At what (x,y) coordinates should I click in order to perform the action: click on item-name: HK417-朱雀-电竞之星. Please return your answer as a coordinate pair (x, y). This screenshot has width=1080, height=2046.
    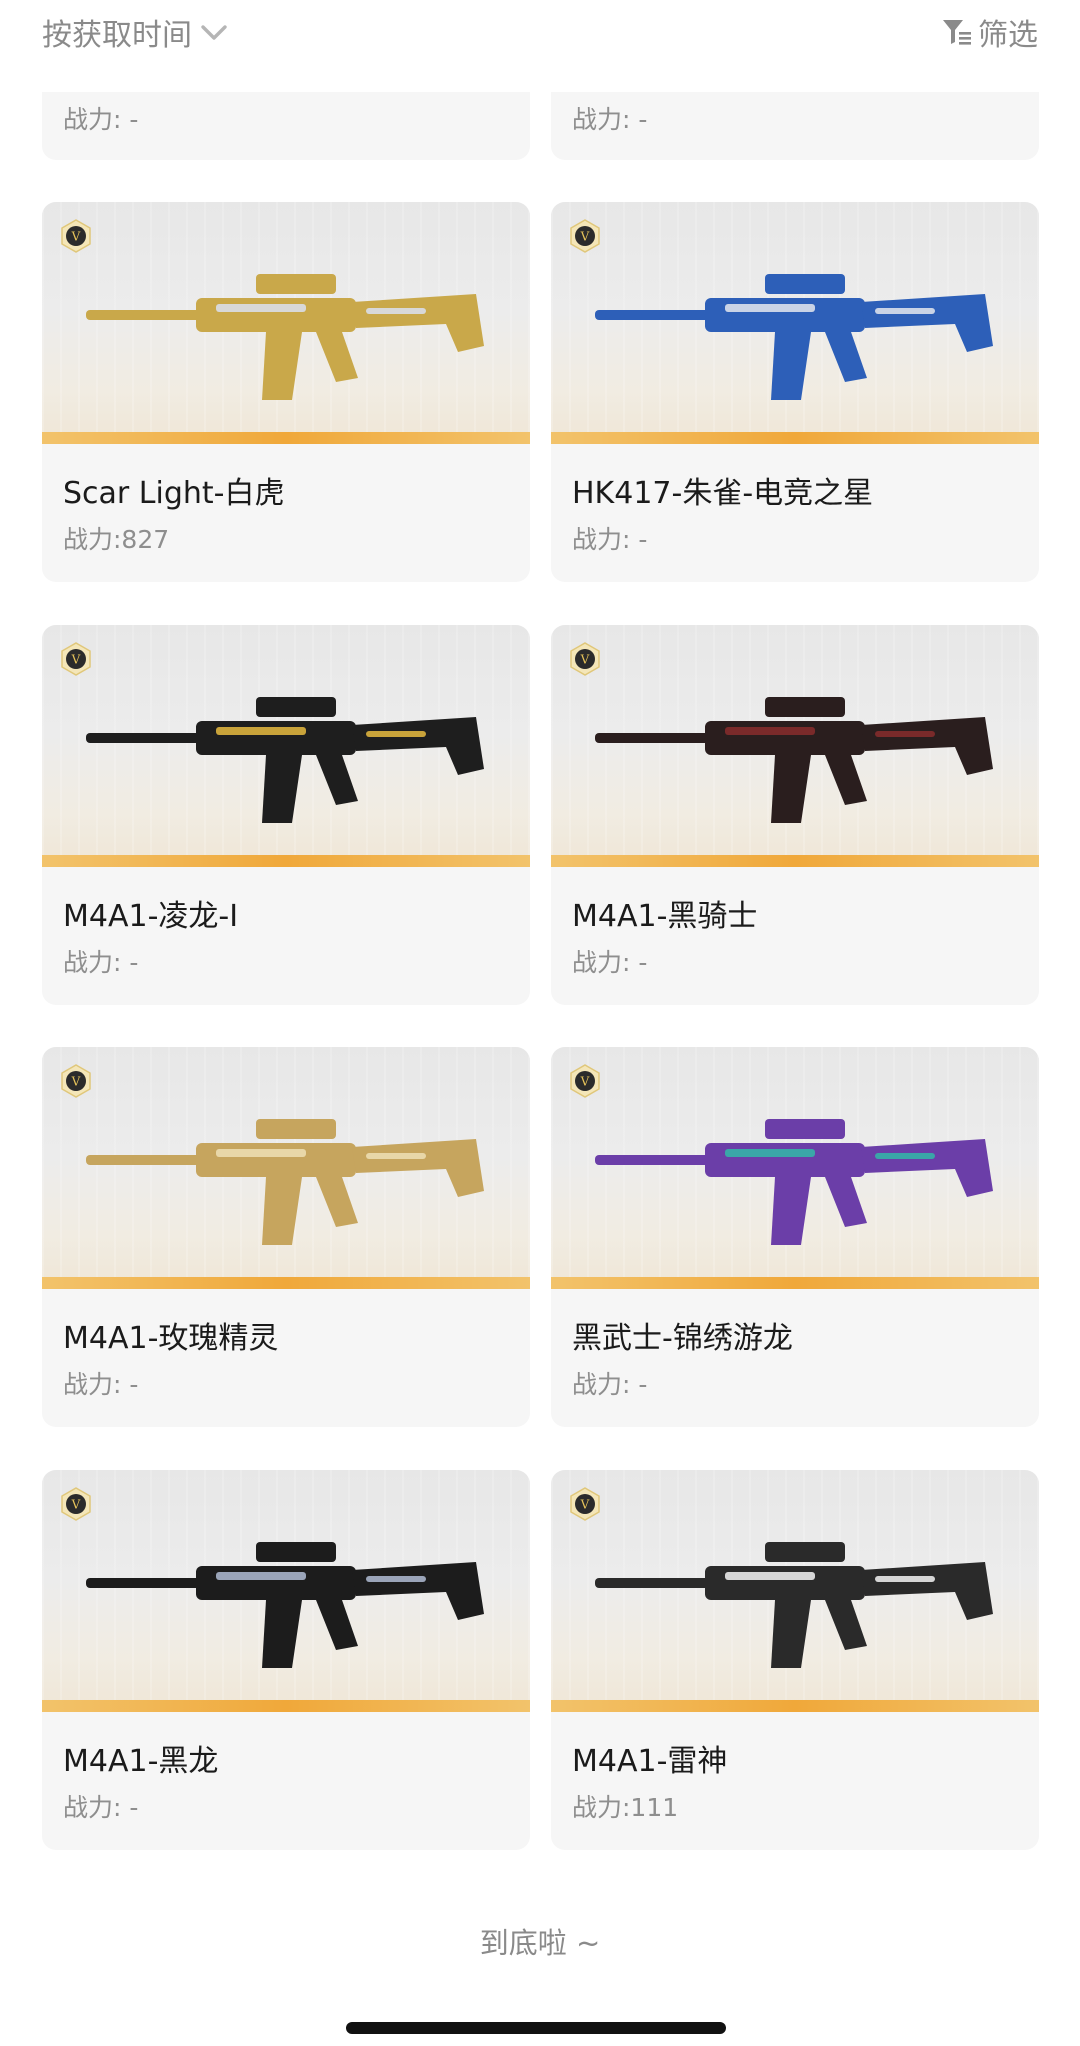
    Looking at the image, I should click on (723, 493).